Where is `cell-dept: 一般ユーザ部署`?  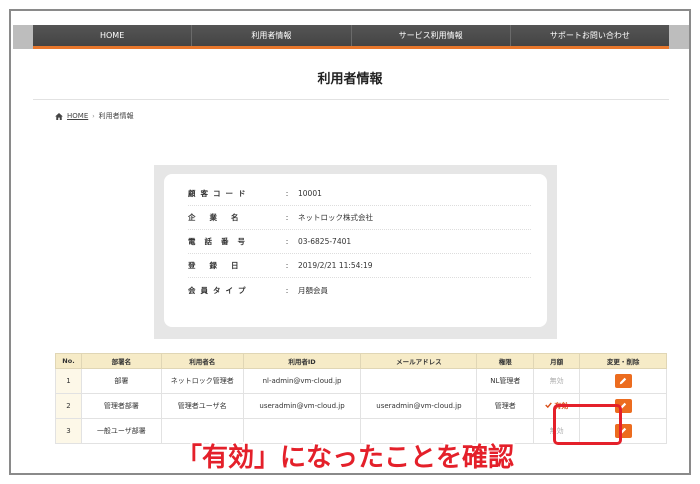
cell-dept: 一般ユーザ部署 is located at coordinates (121, 431).